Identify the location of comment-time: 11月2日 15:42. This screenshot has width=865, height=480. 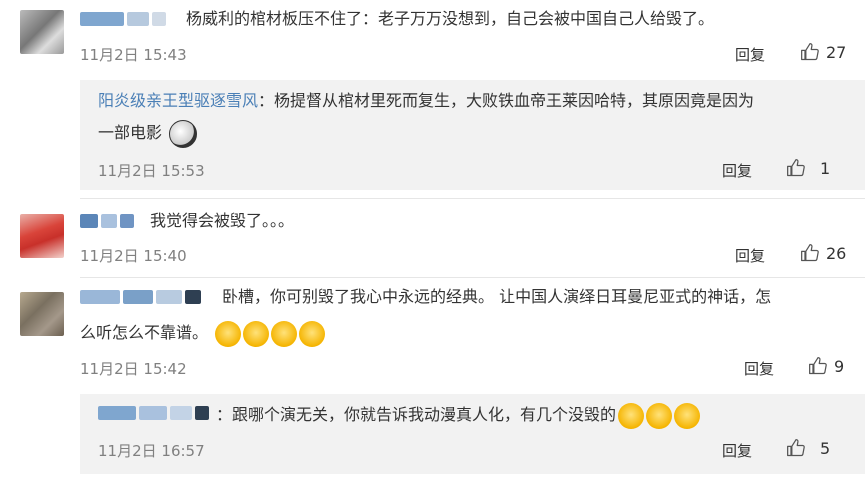
(133, 369).